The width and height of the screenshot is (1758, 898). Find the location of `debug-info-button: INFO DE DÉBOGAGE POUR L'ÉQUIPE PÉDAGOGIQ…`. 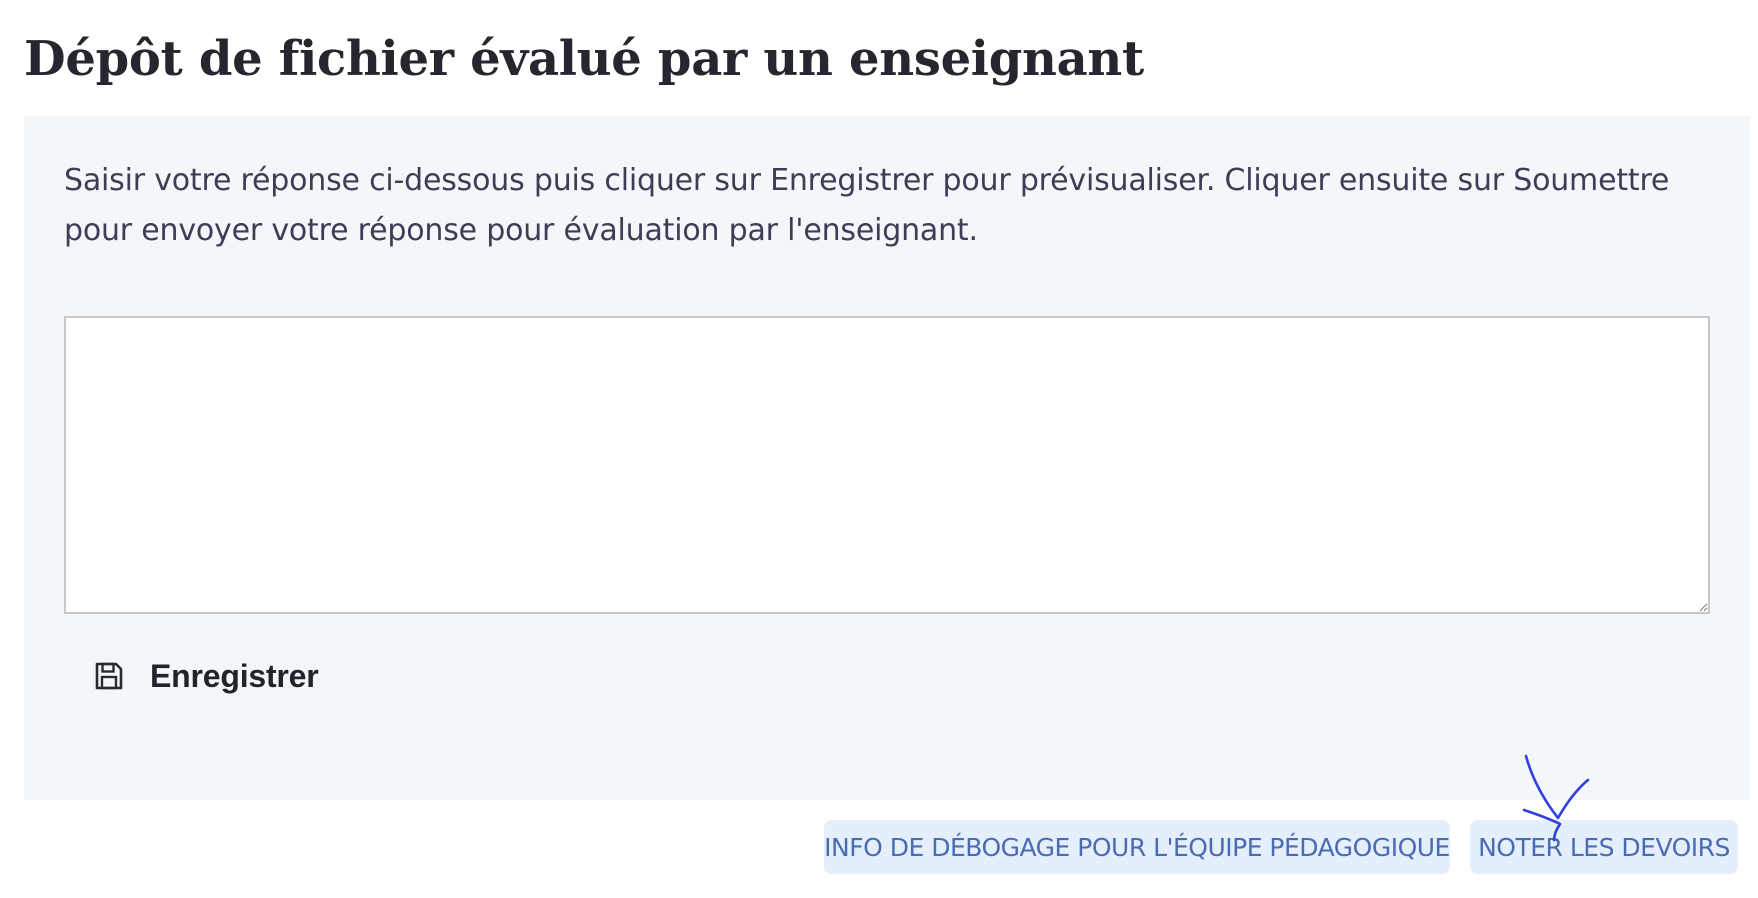

debug-info-button: INFO DE DÉBOGAGE POUR L'ÉQUIPE PÉDAGOGIQ… is located at coordinates (1137, 847).